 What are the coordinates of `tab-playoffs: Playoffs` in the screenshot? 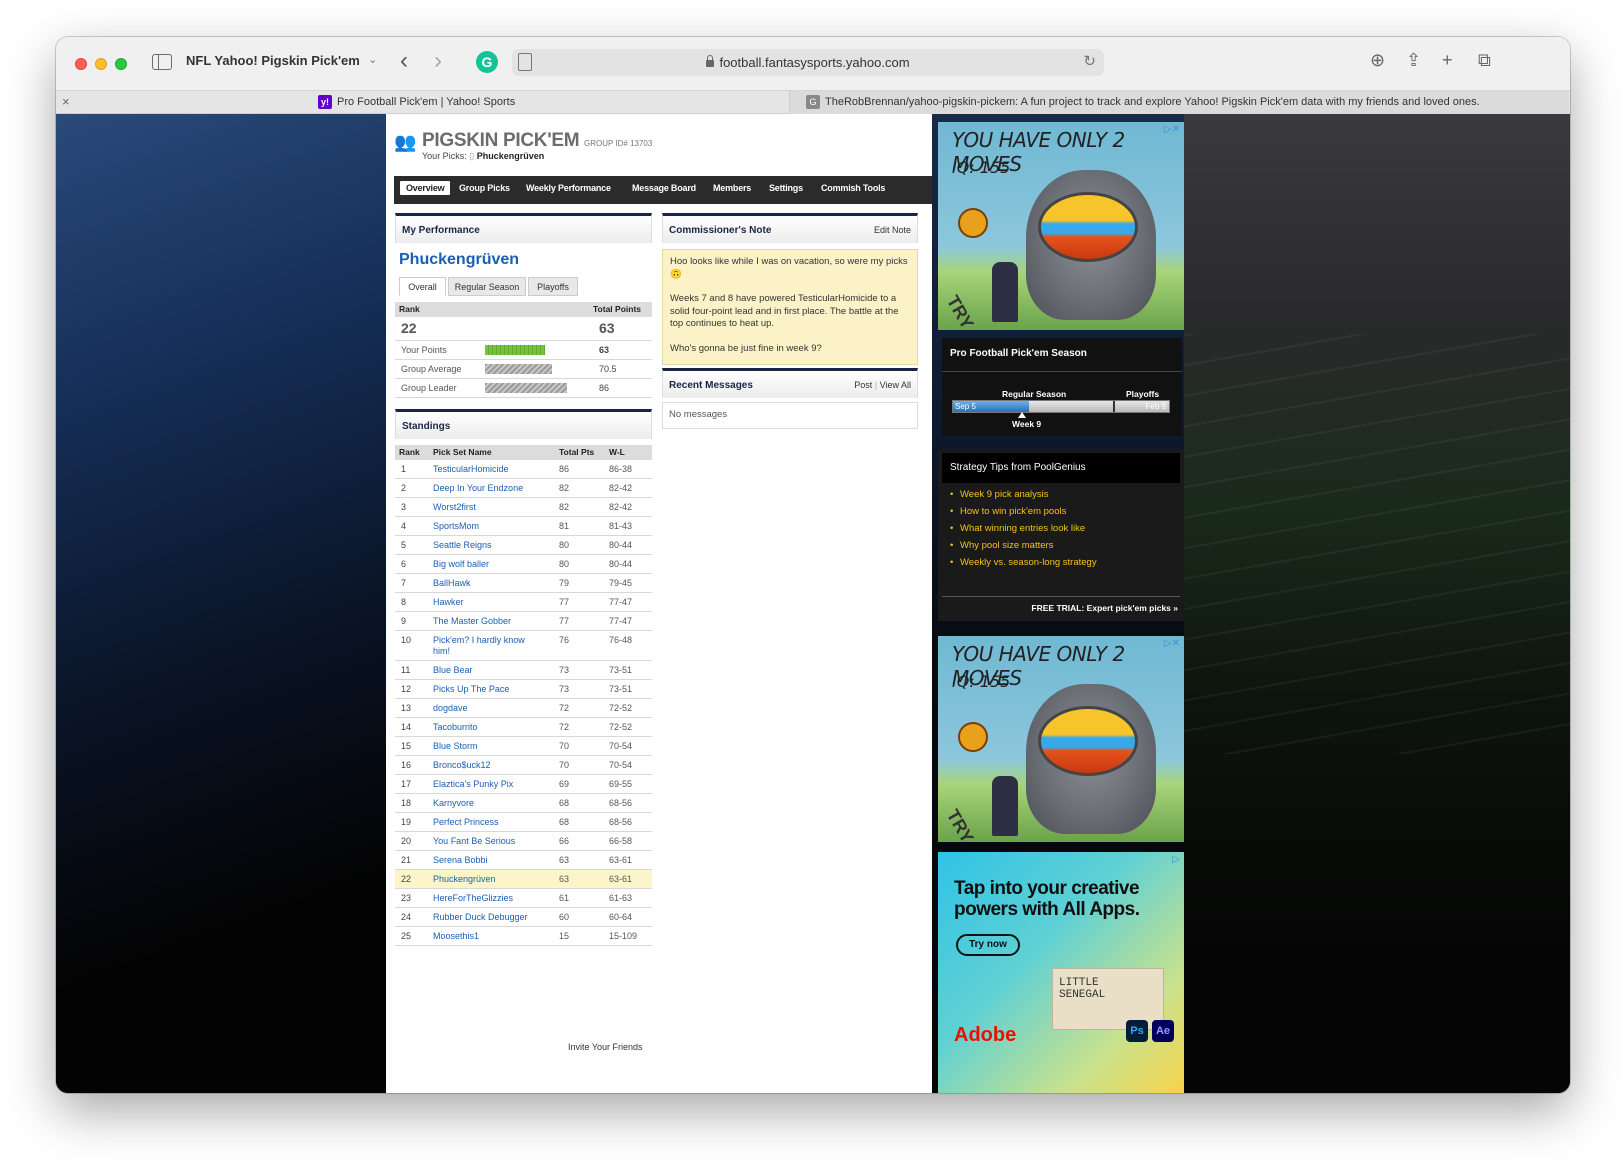 It's located at (553, 286).